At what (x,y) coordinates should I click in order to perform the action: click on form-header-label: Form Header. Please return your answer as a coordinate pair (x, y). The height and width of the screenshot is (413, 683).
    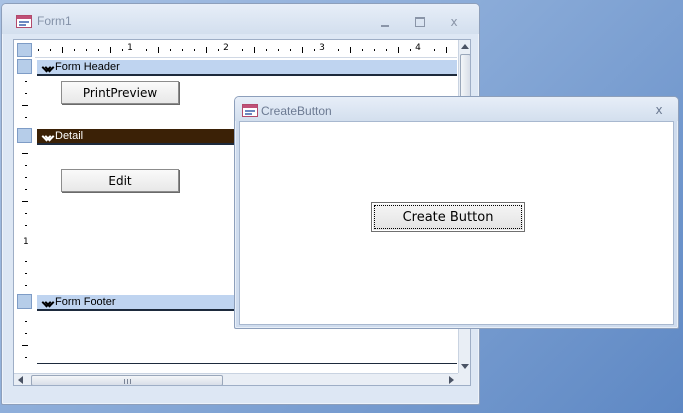
    Looking at the image, I should click on (87, 67).